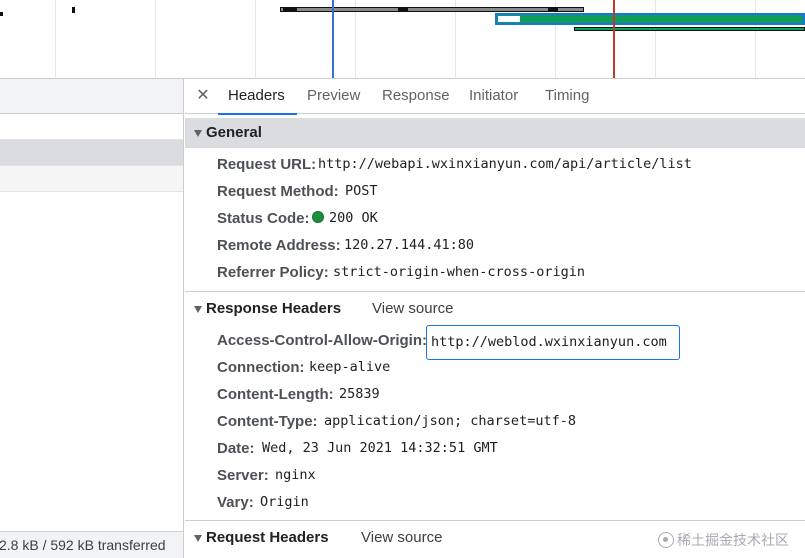 The height and width of the screenshot is (558, 805). Describe the element at coordinates (495, 475) in the screenshot. I see `server-row: Server: nginx` at that location.